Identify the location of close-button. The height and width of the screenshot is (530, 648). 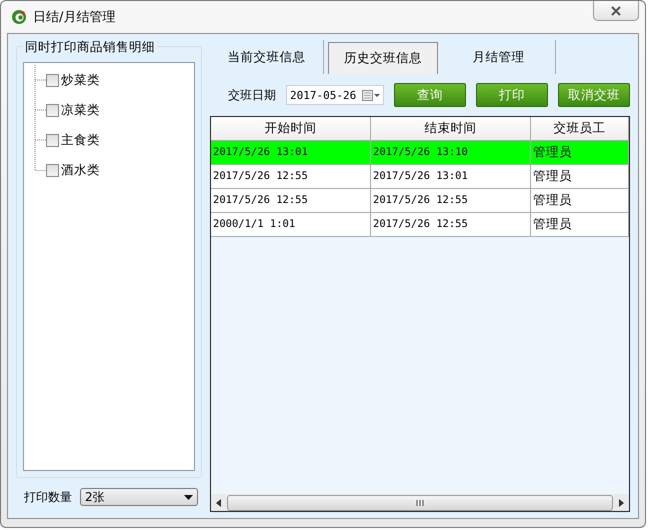
(616, 11).